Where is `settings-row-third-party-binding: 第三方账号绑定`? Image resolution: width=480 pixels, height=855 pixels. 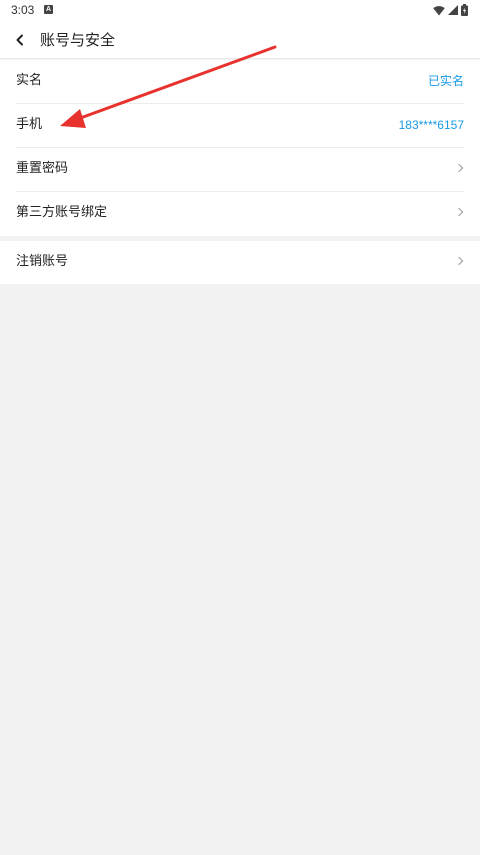
settings-row-third-party-binding: 第三方账号绑定 is located at coordinates (240, 214).